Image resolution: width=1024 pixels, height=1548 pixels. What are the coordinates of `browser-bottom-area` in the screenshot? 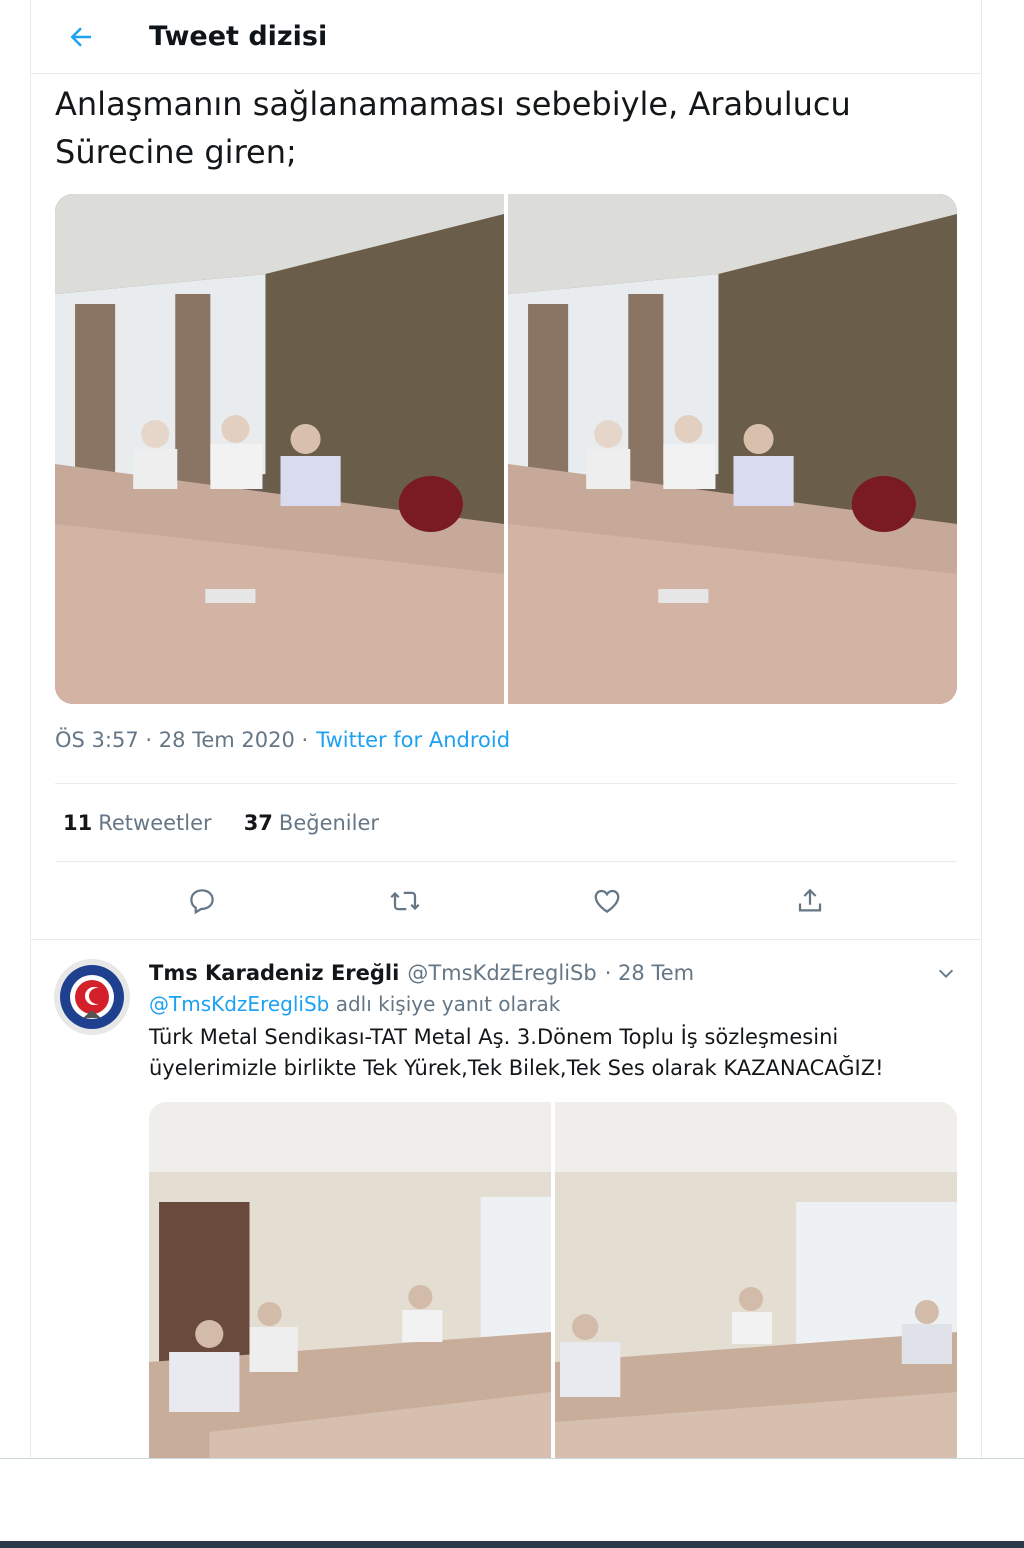 It's located at (512, 1503).